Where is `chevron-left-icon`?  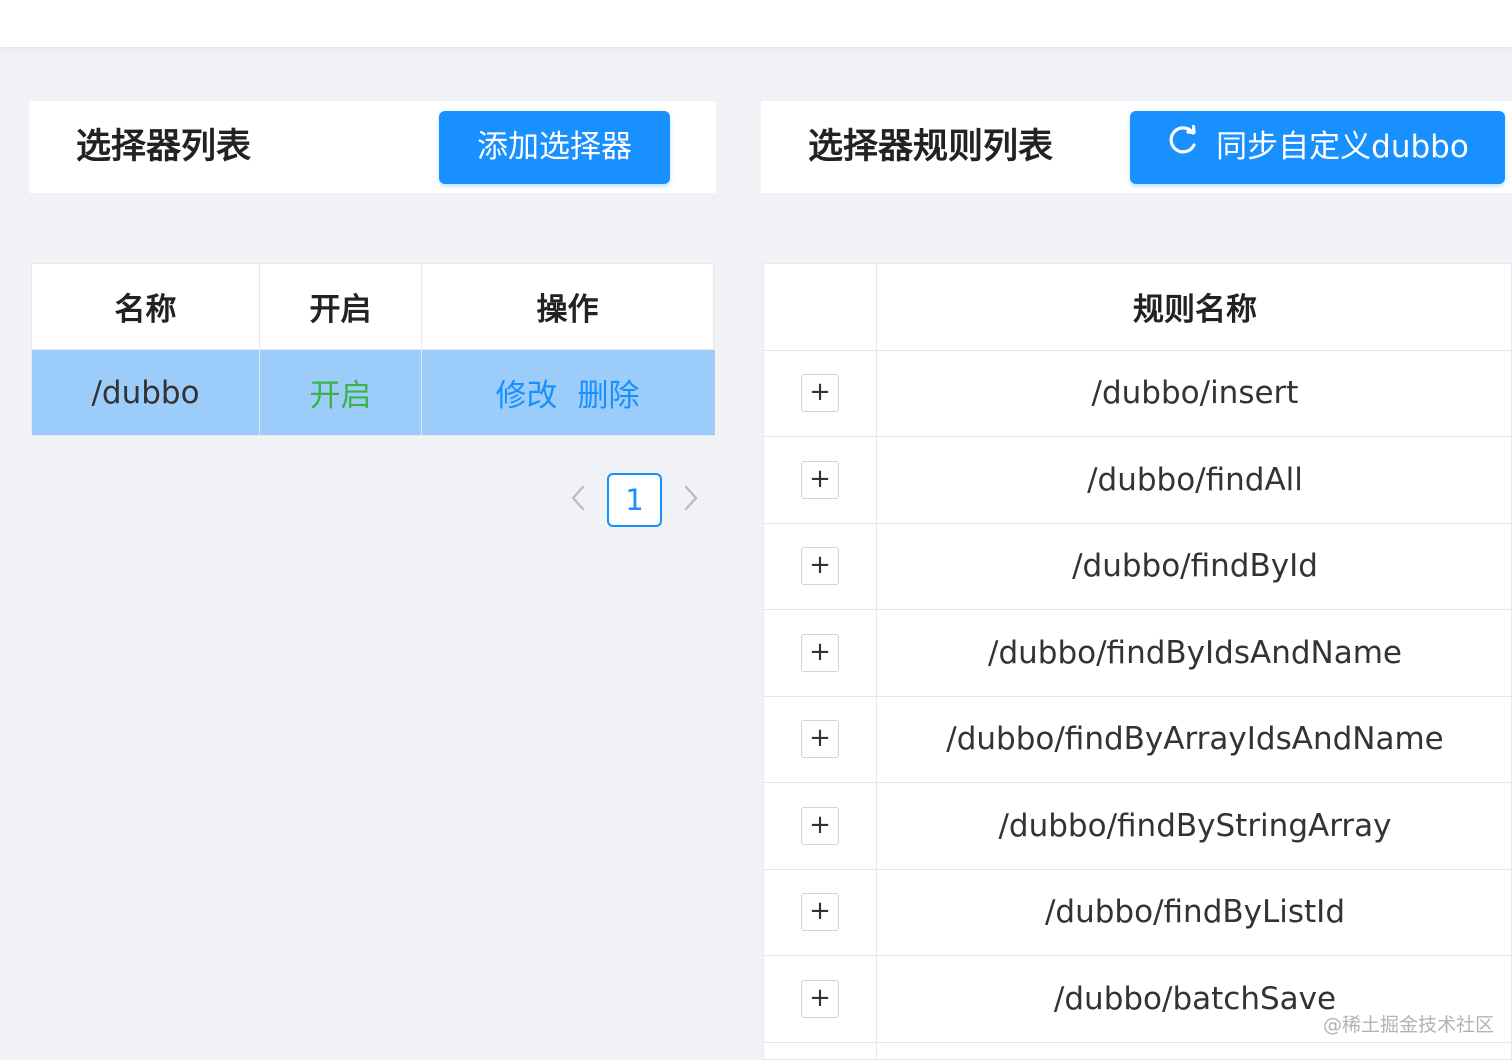
chevron-left-icon is located at coordinates (578, 500).